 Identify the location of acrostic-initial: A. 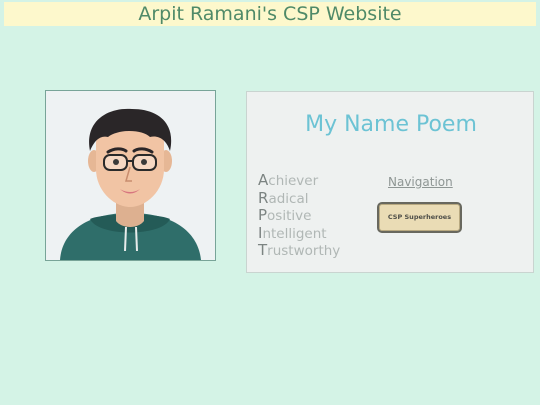
(263, 180).